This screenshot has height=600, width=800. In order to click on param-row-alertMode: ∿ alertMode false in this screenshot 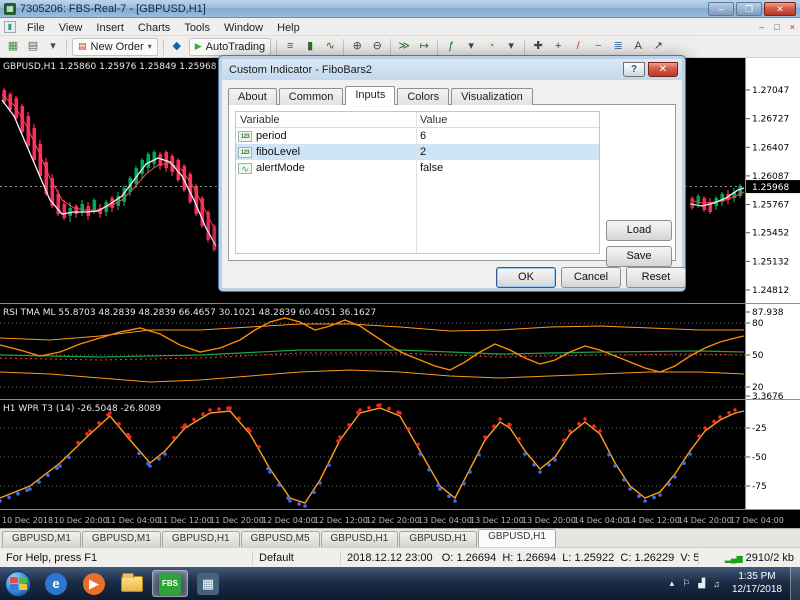, I will do `click(417, 168)`.